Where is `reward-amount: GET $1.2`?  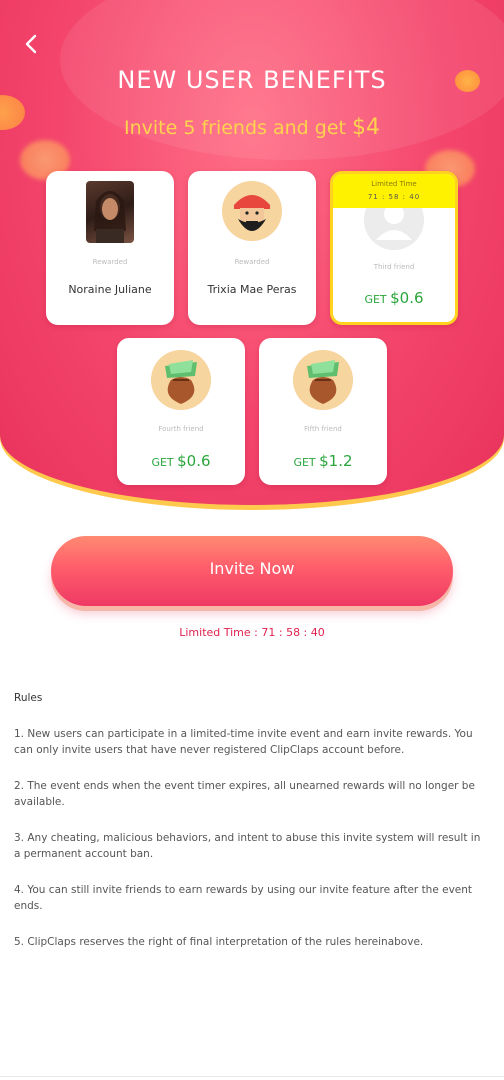 reward-amount: GET $1.2 is located at coordinates (323, 461).